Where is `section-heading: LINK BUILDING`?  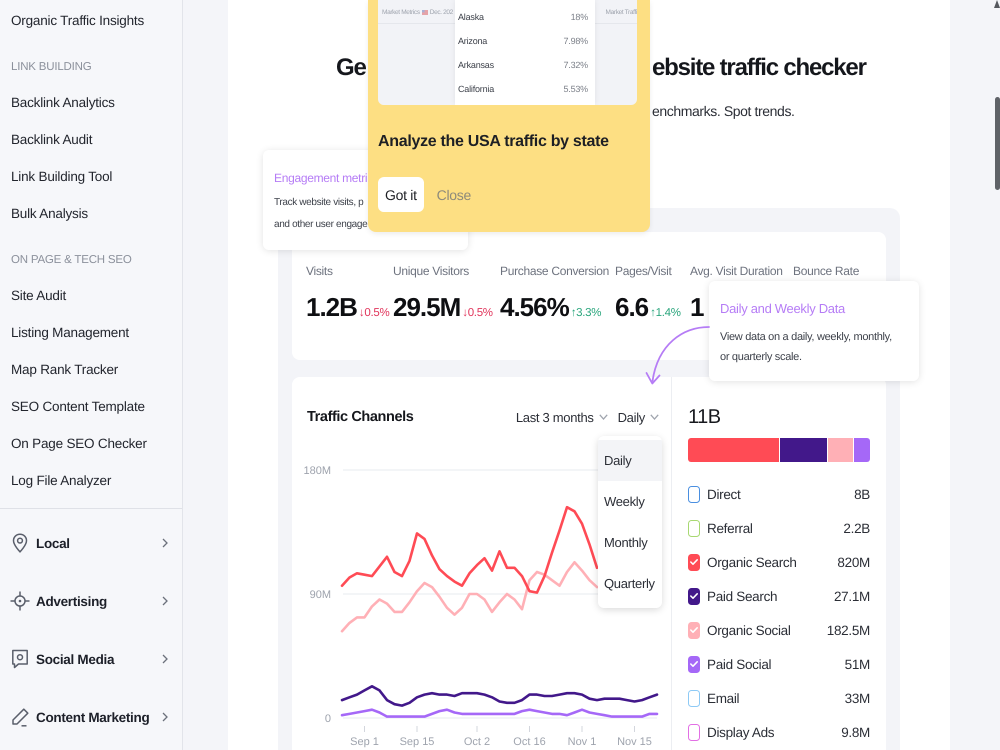 section-heading: LINK BUILDING is located at coordinates (51, 67).